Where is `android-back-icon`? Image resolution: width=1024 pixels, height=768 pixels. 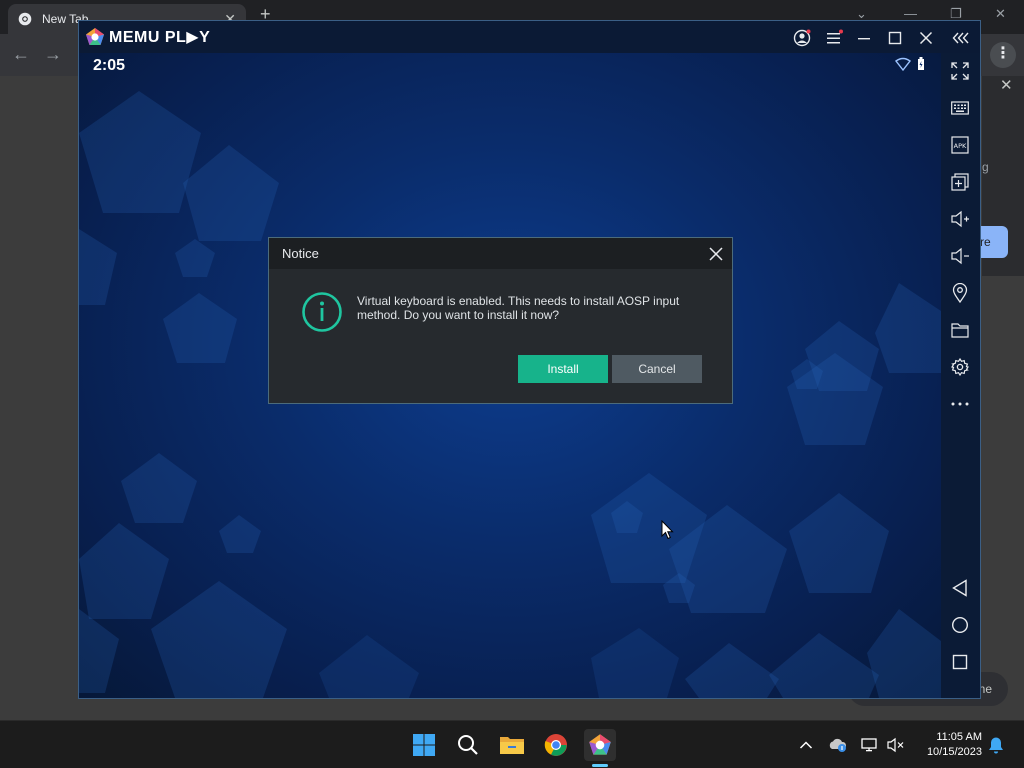 android-back-icon is located at coordinates (960, 588).